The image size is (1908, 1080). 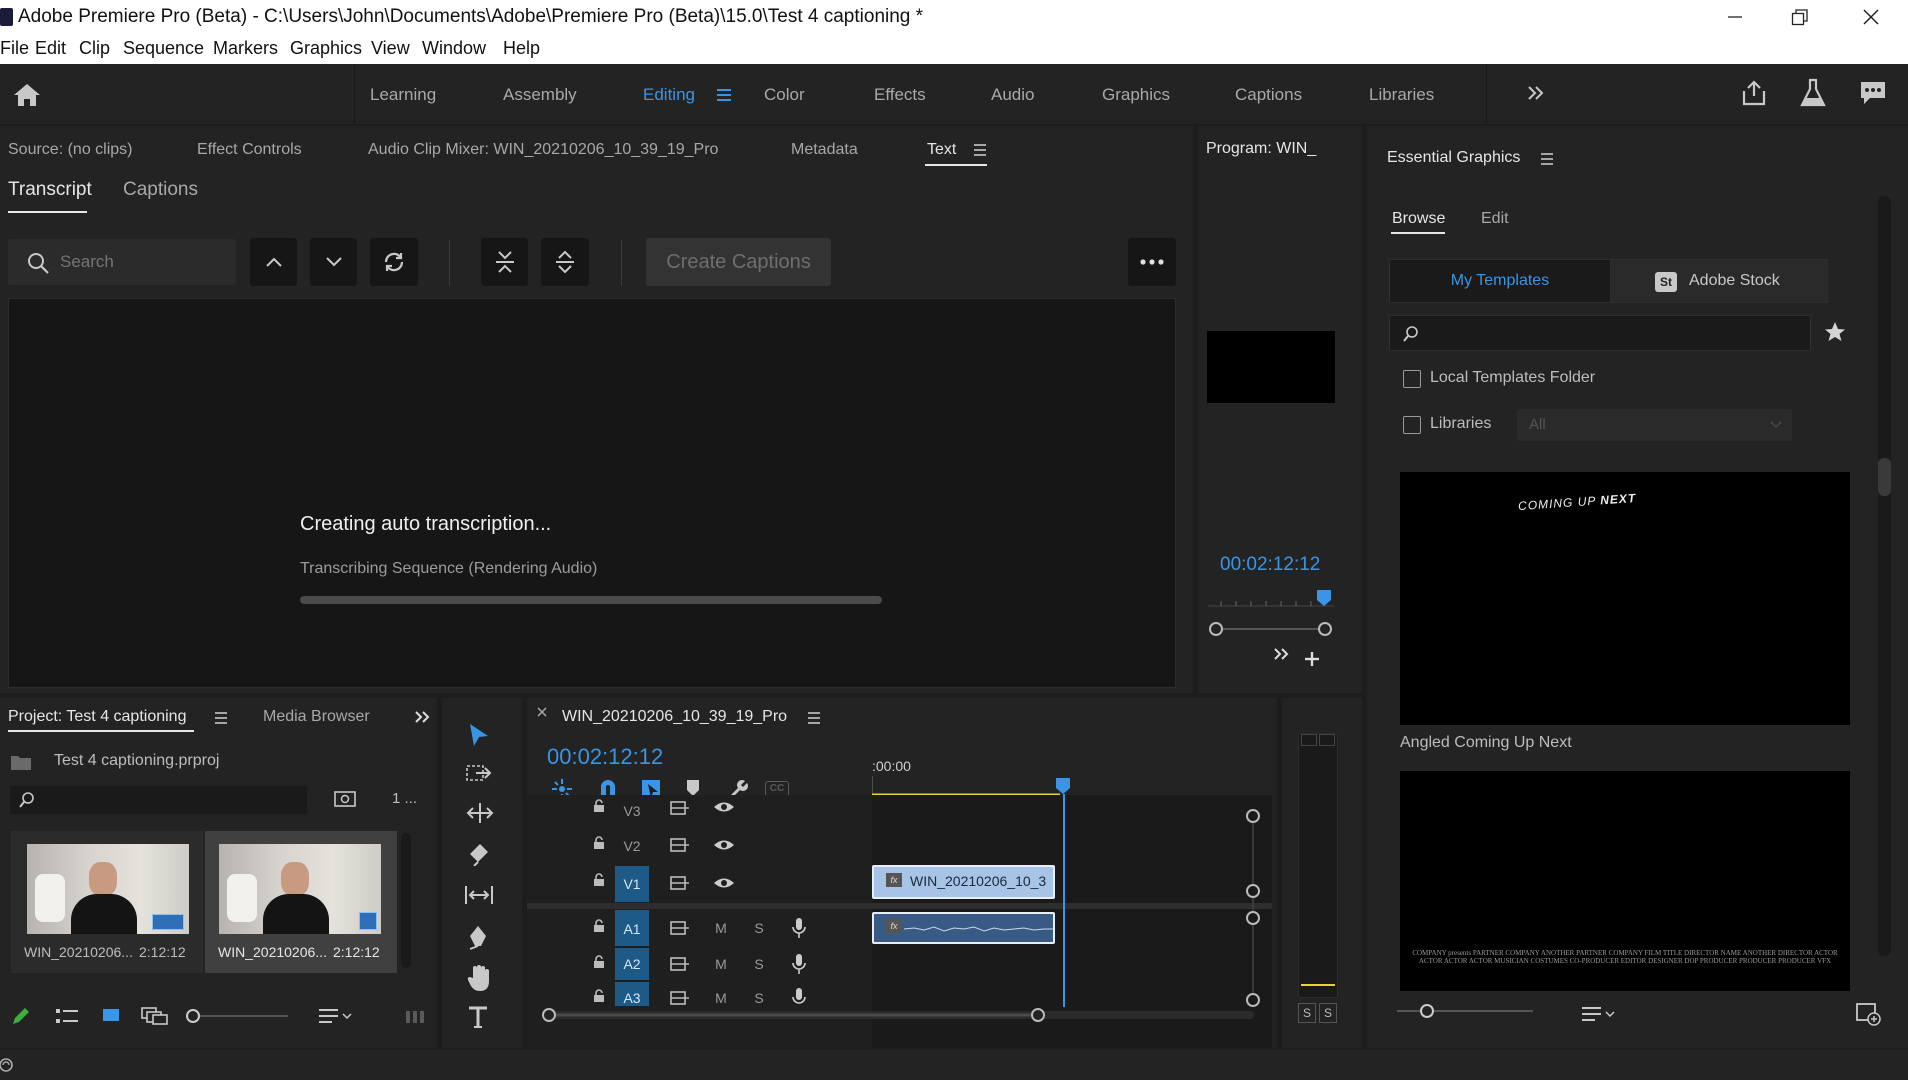 What do you see at coordinates (480, 813) in the screenshot?
I see `ripple-edit-tool` at bounding box center [480, 813].